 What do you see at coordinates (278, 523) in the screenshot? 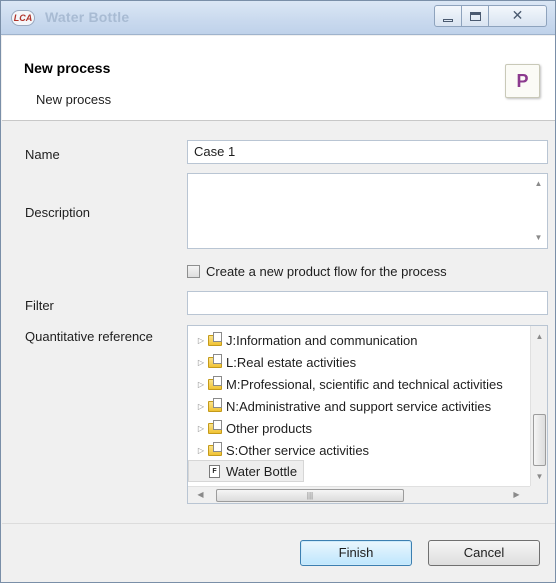
I see `footer-divider` at bounding box center [278, 523].